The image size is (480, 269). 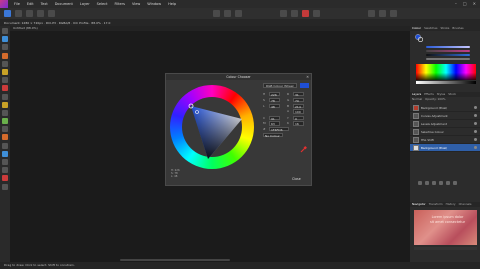 I want to click on black-field: 16, so click(x=298, y=123).